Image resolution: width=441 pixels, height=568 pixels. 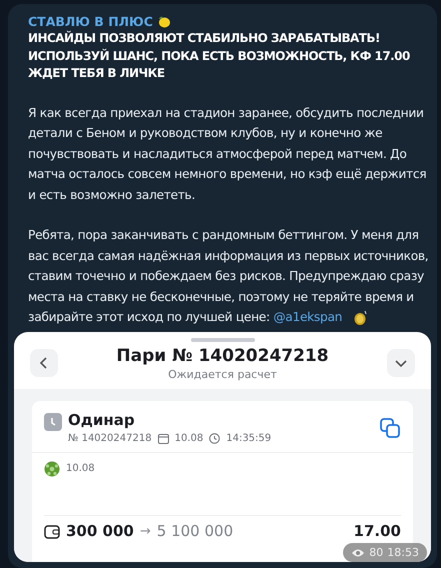 What do you see at coordinates (163, 438) in the screenshot?
I see `calendar-icon` at bounding box center [163, 438].